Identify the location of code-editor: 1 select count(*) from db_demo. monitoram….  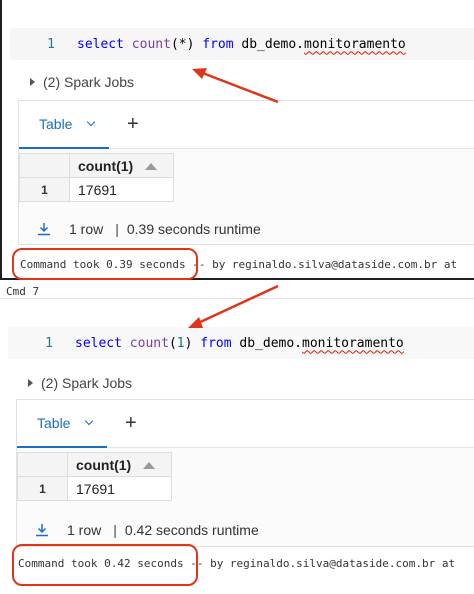
(242, 44).